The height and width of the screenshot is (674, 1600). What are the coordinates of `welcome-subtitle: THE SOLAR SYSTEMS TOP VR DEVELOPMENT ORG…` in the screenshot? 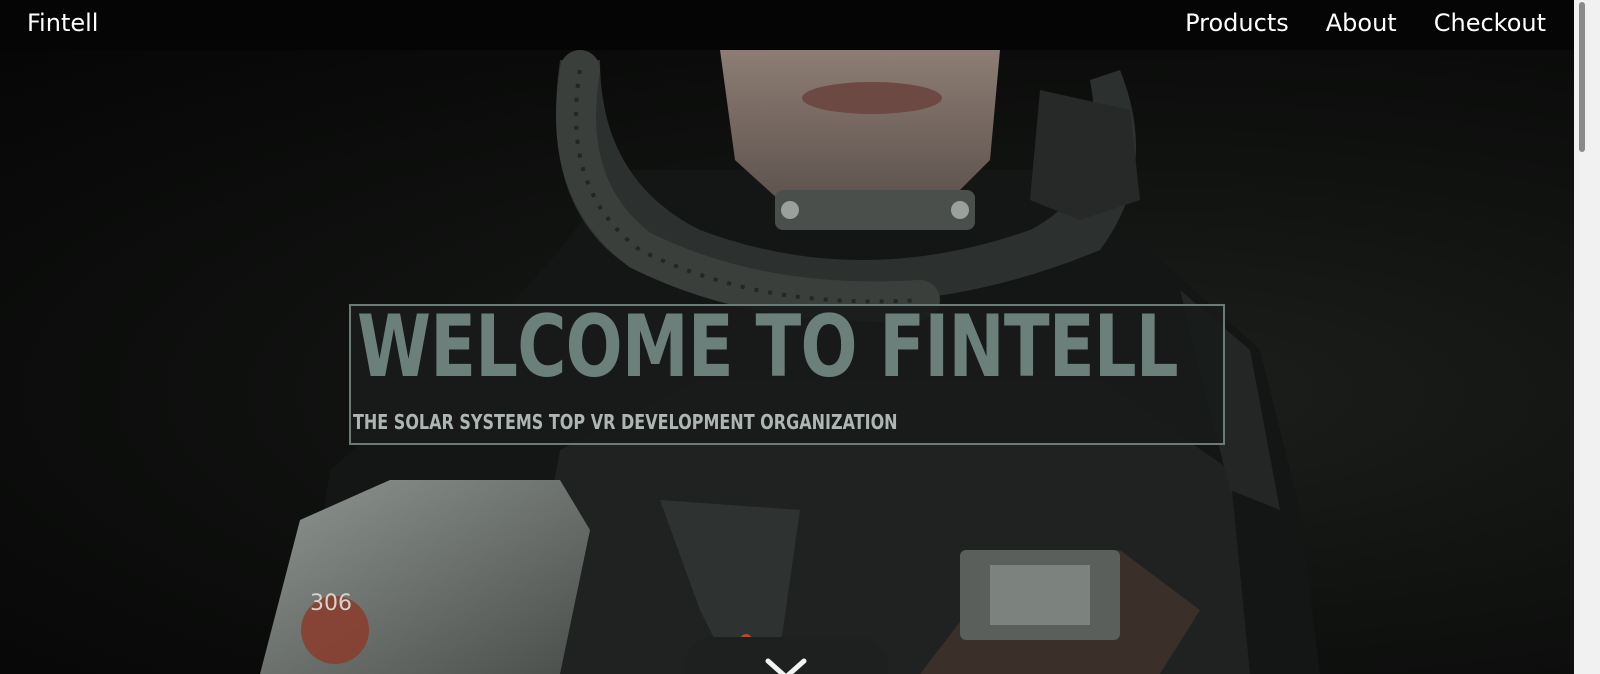 It's located at (625, 422).